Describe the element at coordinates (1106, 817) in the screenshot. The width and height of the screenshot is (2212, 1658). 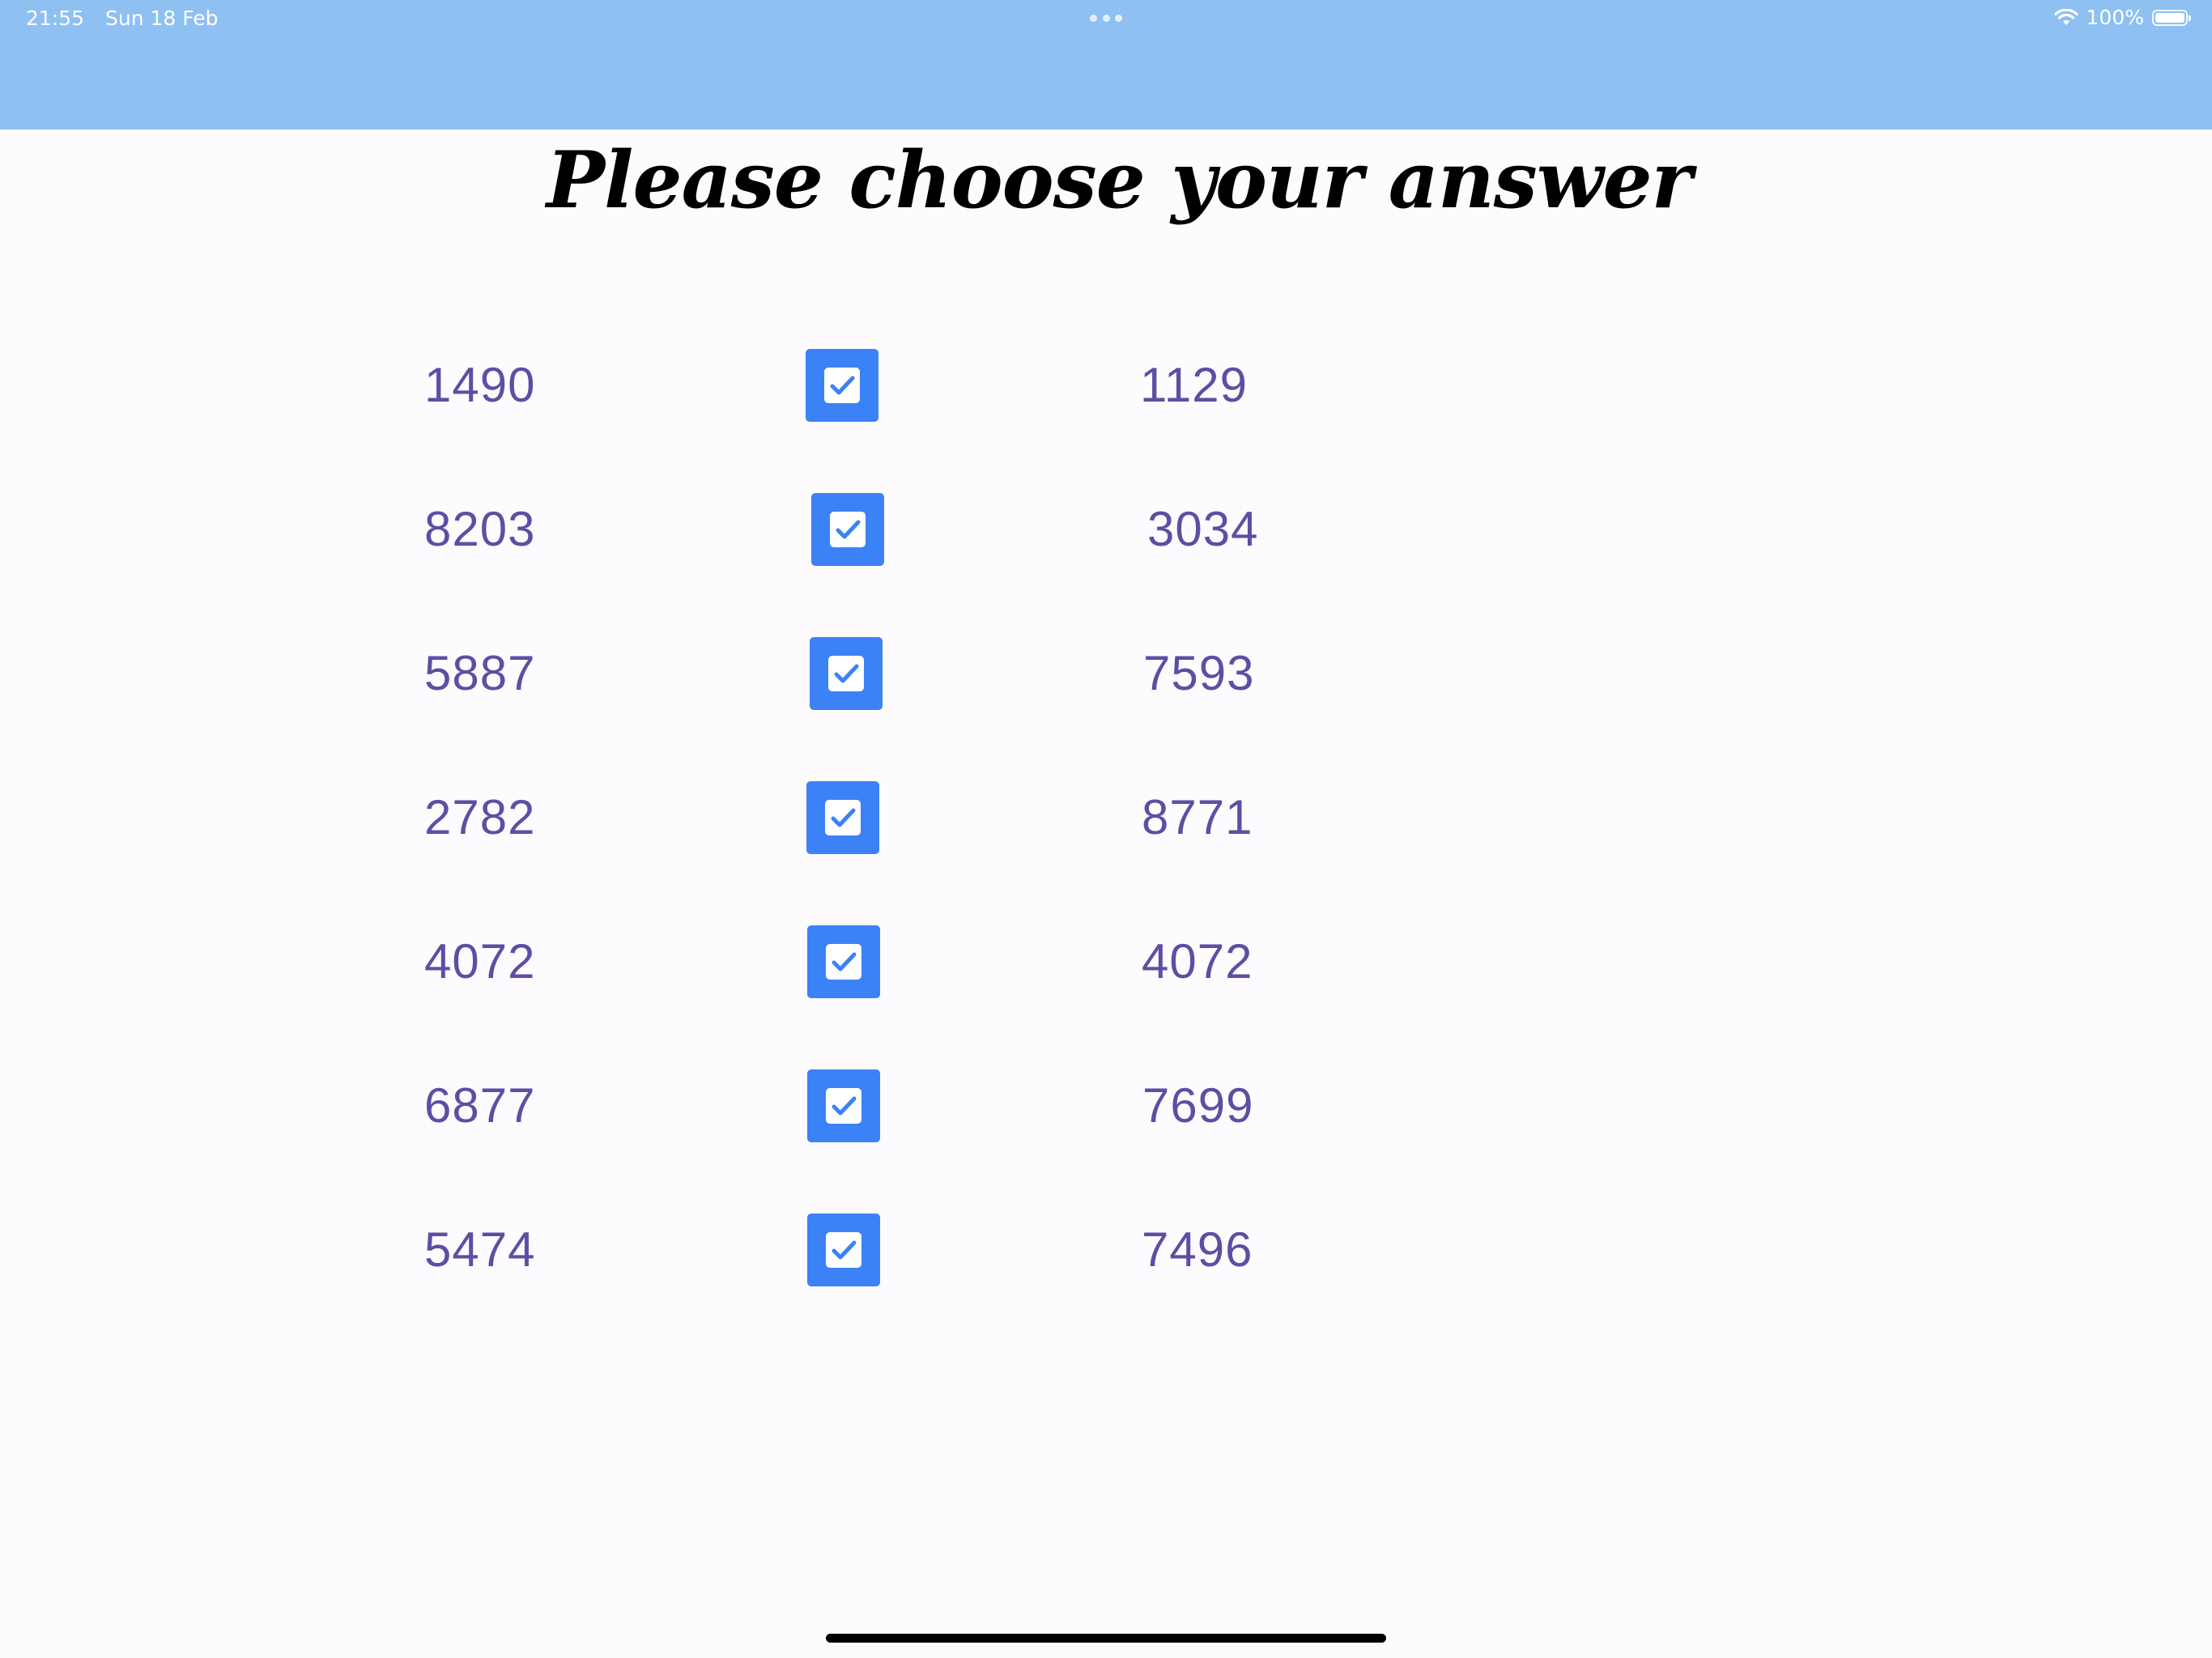
I see `answer-row: 2782 8771` at that location.